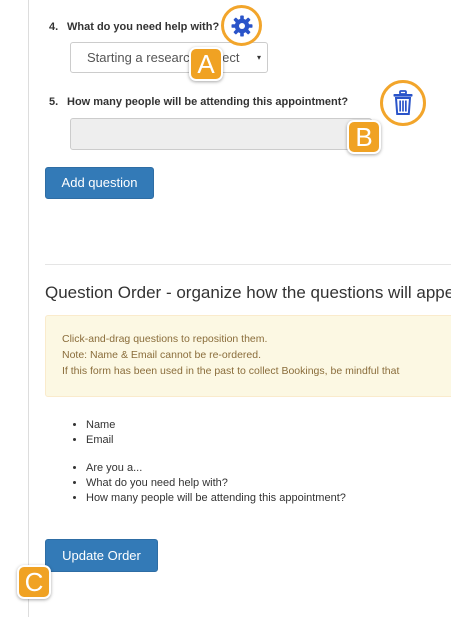  I want to click on attendees-input, so click(221, 134).